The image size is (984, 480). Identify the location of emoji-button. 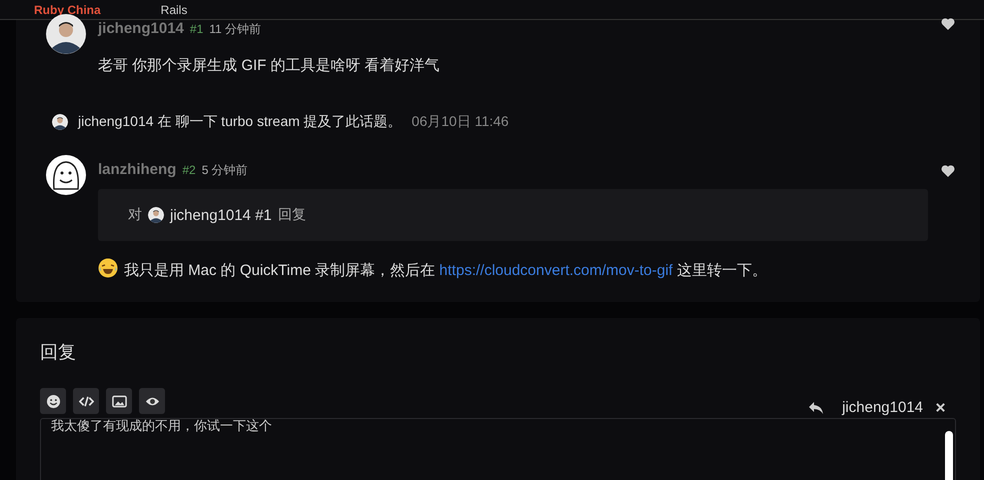
(53, 401).